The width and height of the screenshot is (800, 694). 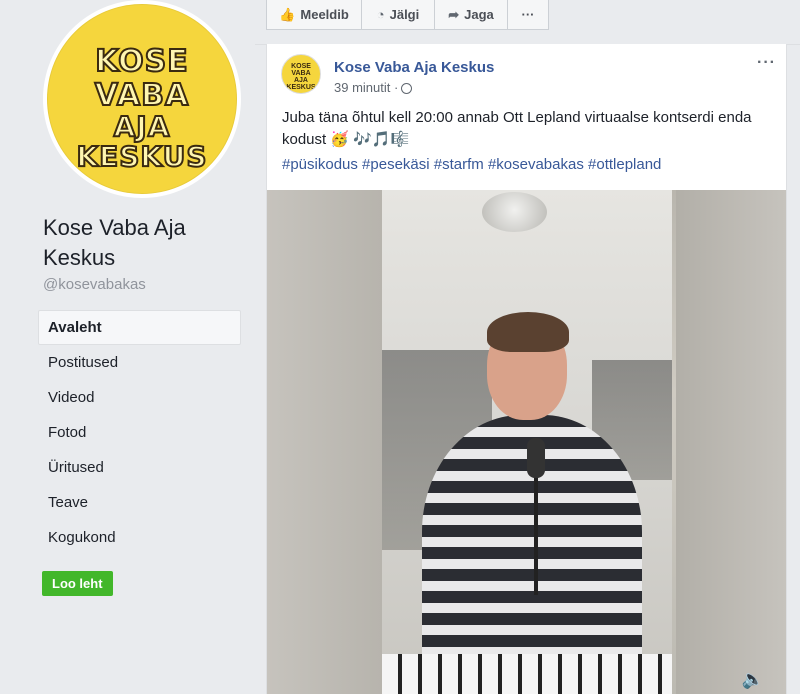 What do you see at coordinates (77, 583) in the screenshot?
I see `create-page-button: Loo leht` at bounding box center [77, 583].